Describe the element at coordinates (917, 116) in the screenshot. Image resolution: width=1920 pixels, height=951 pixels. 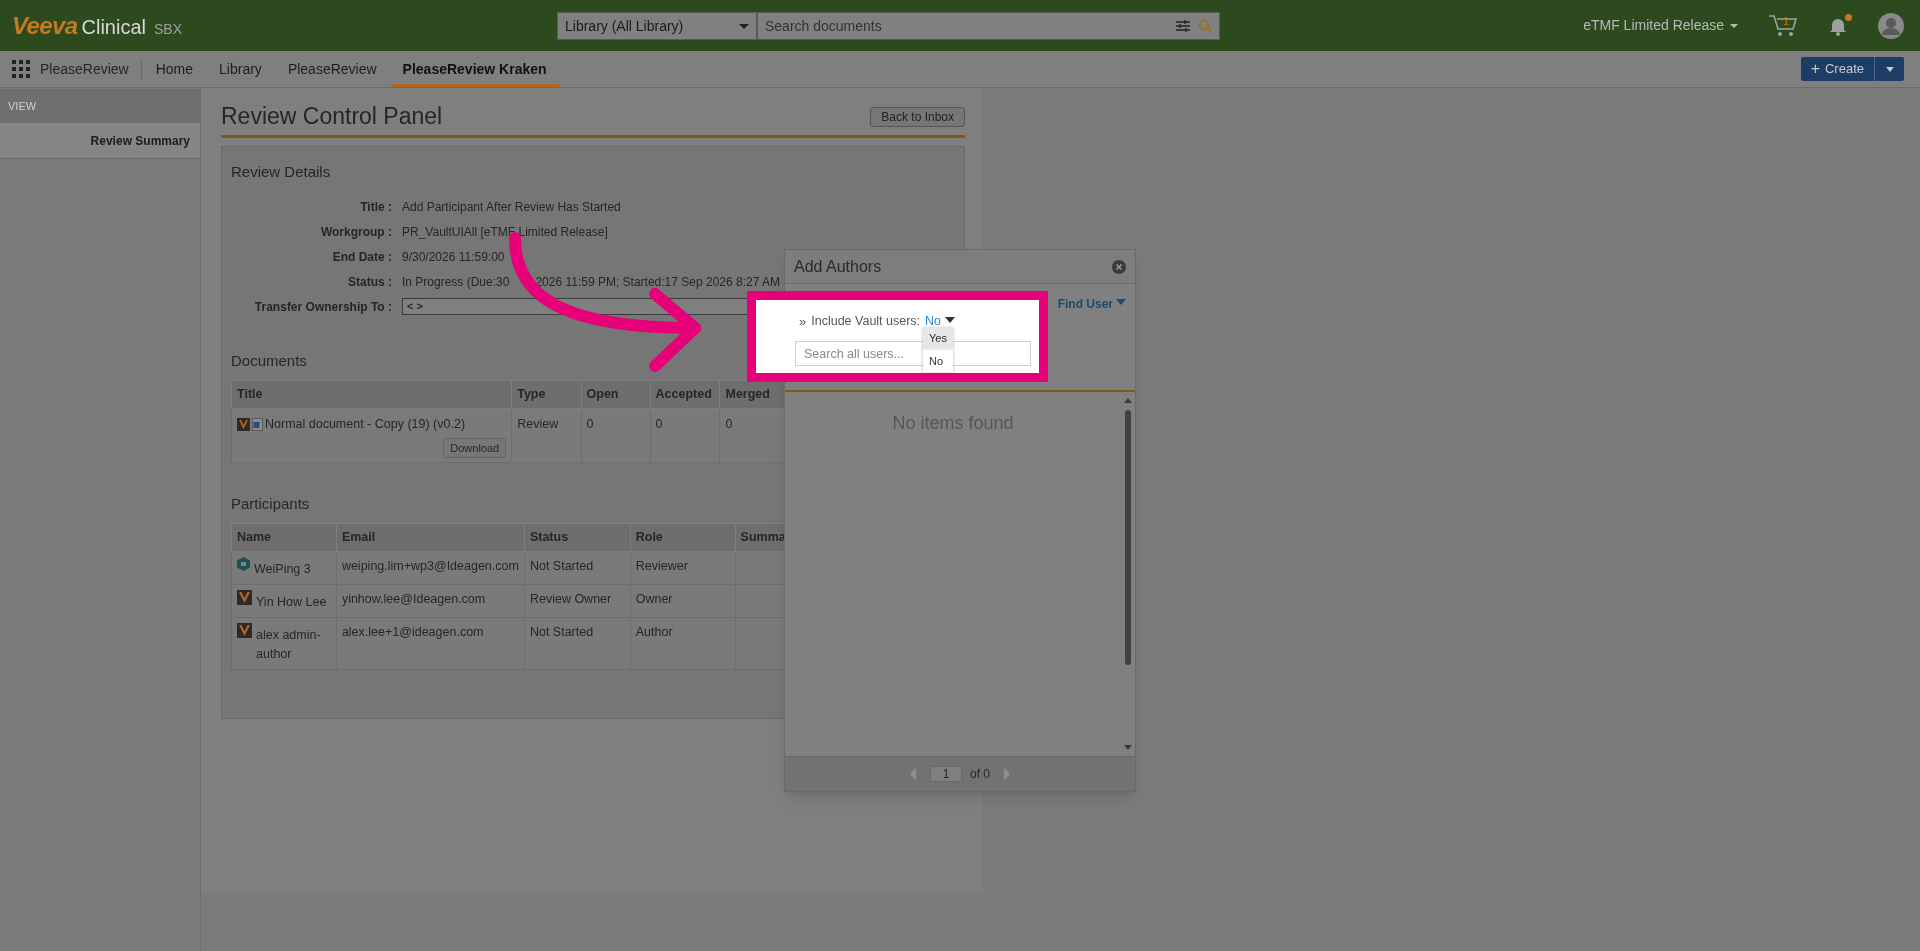
I see `back-button: Back to Inbox` at that location.